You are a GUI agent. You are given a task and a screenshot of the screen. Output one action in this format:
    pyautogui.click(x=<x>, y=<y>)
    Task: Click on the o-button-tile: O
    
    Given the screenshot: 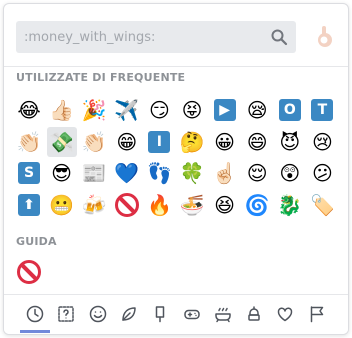 What is the action you would take?
    pyautogui.click(x=289, y=110)
    